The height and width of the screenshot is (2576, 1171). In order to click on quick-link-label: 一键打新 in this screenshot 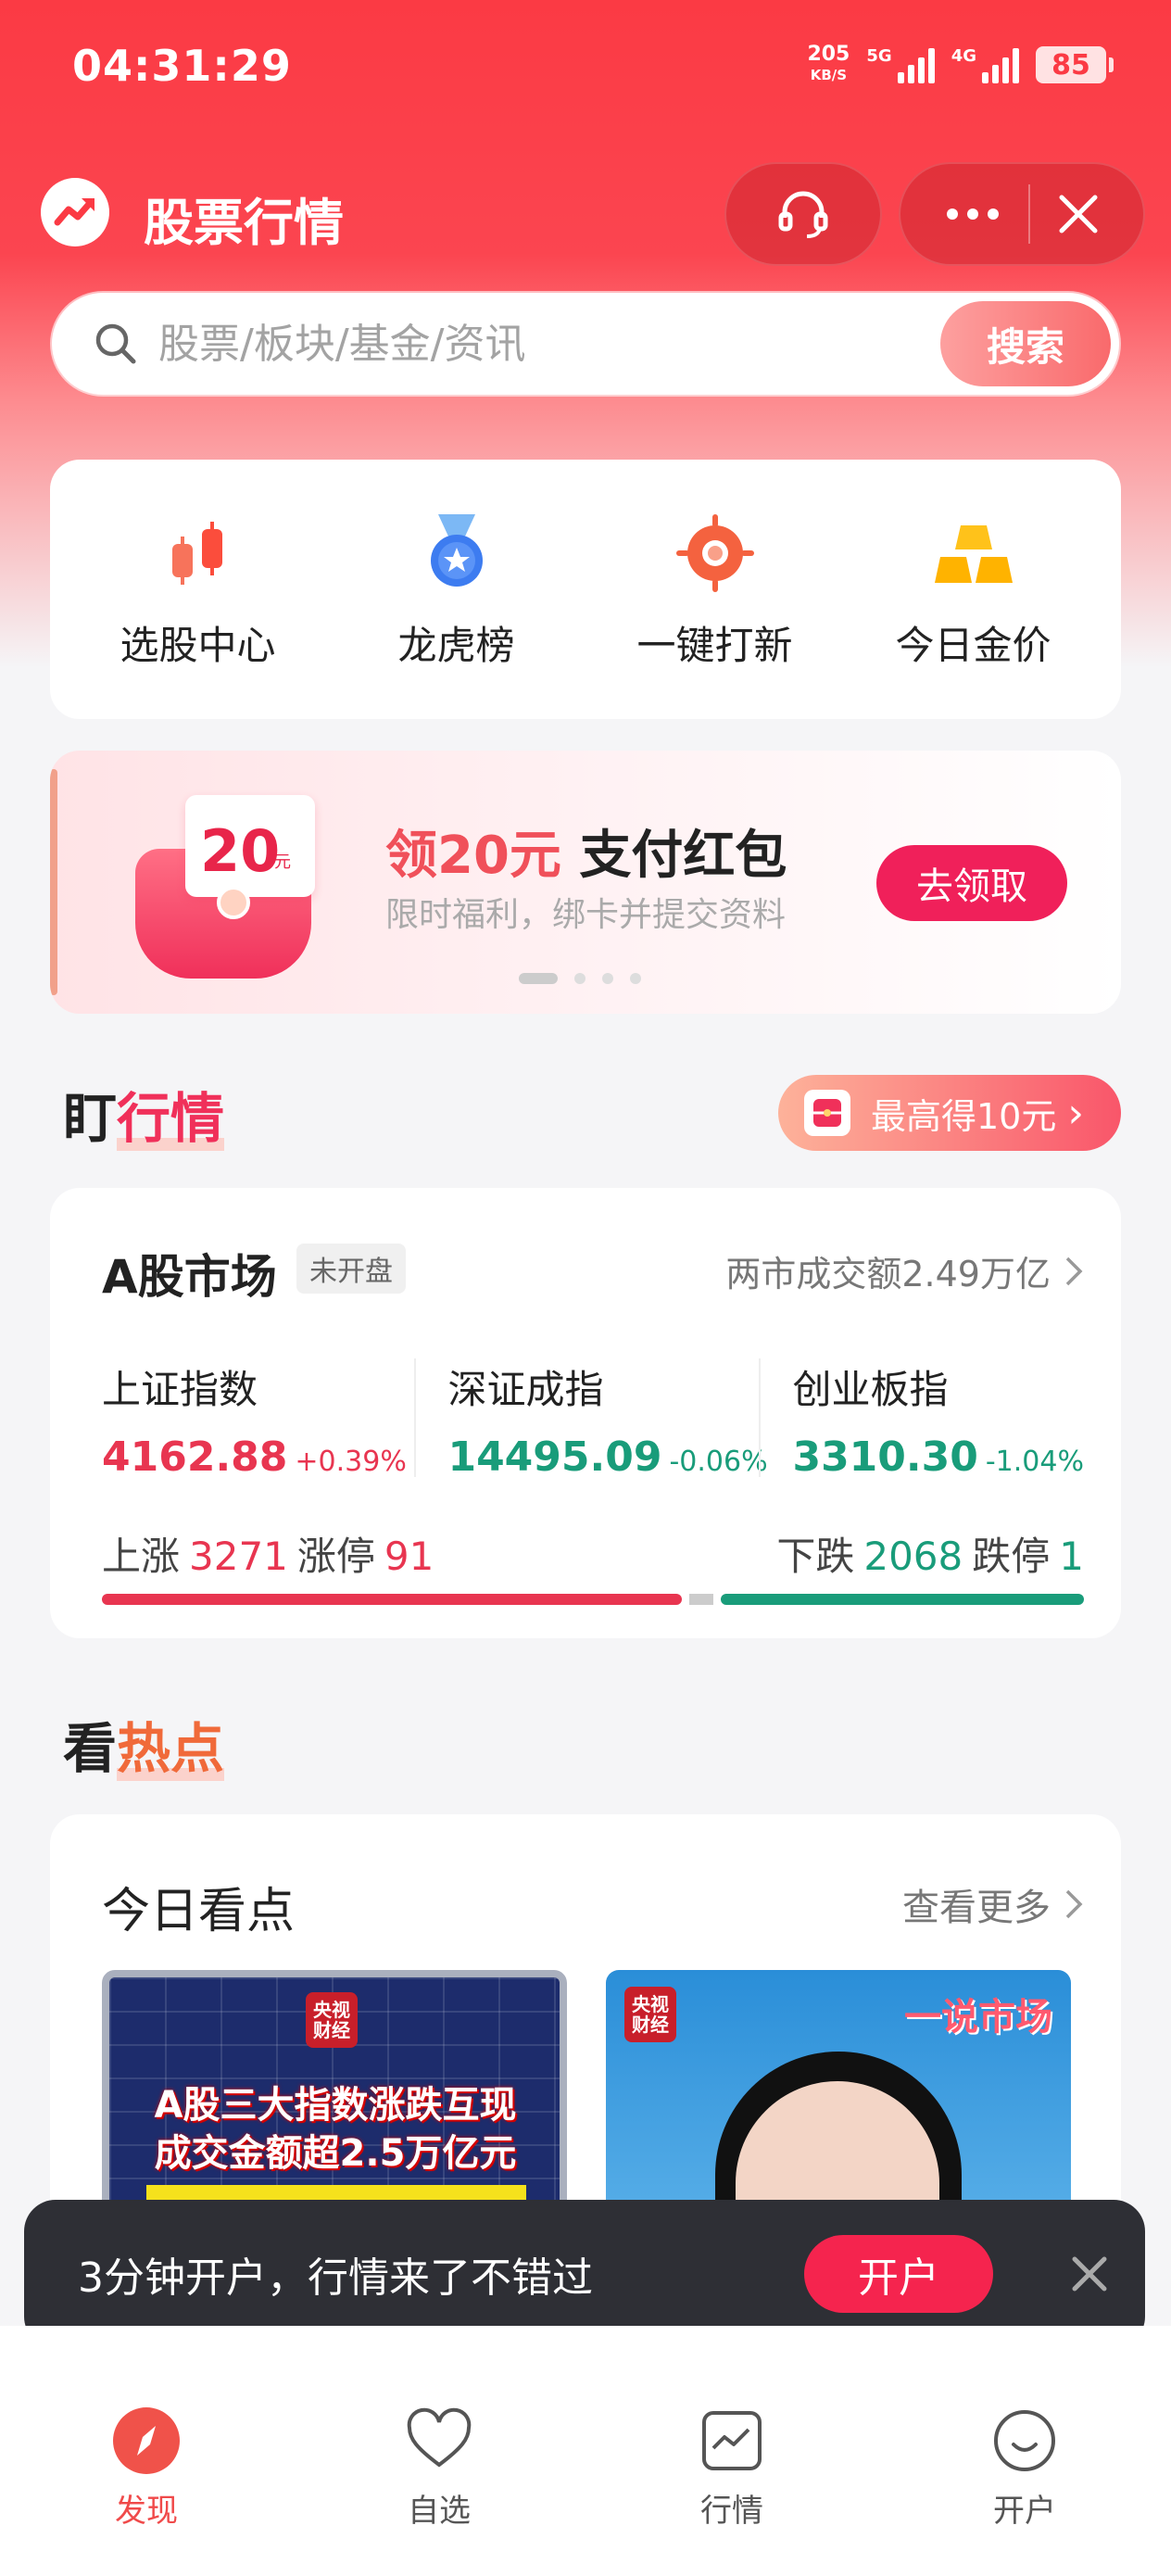, I will do `click(715, 645)`.